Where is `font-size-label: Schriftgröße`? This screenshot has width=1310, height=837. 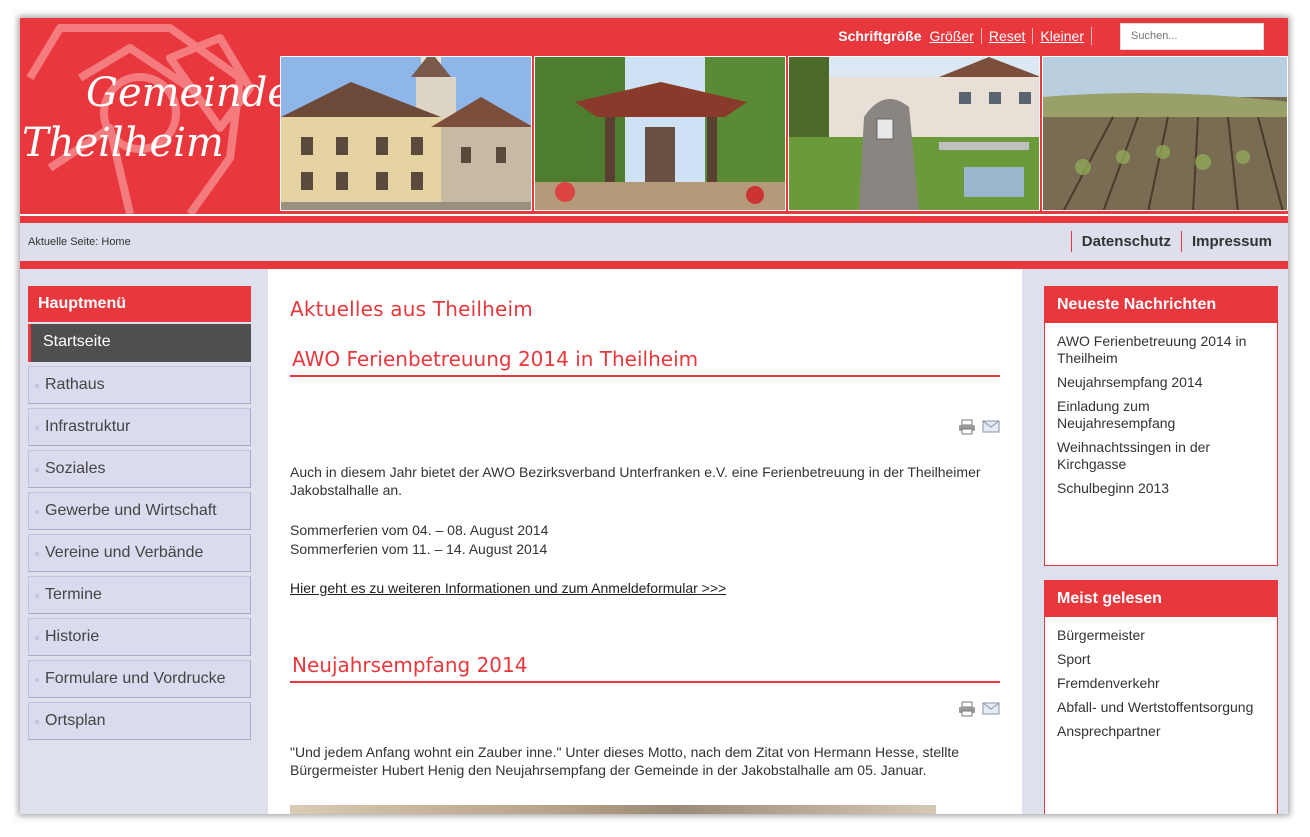
font-size-label: Schriftgröße is located at coordinates (880, 36).